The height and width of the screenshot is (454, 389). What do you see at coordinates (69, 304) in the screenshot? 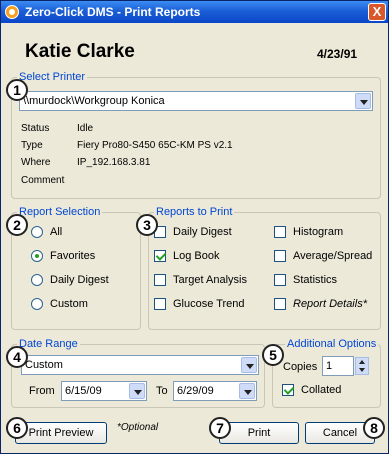
I see `radio-label: Custom` at bounding box center [69, 304].